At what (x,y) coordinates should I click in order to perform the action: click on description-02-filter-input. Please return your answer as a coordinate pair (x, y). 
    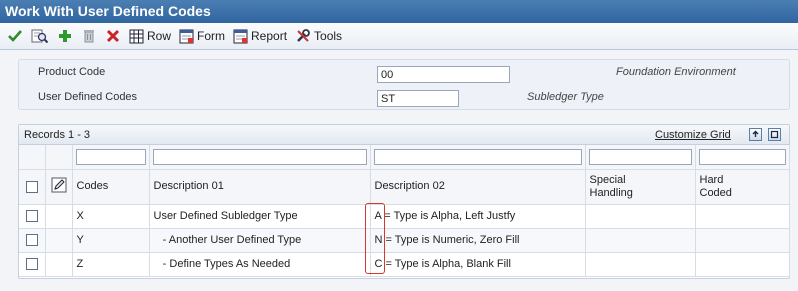
    Looking at the image, I should click on (477, 156).